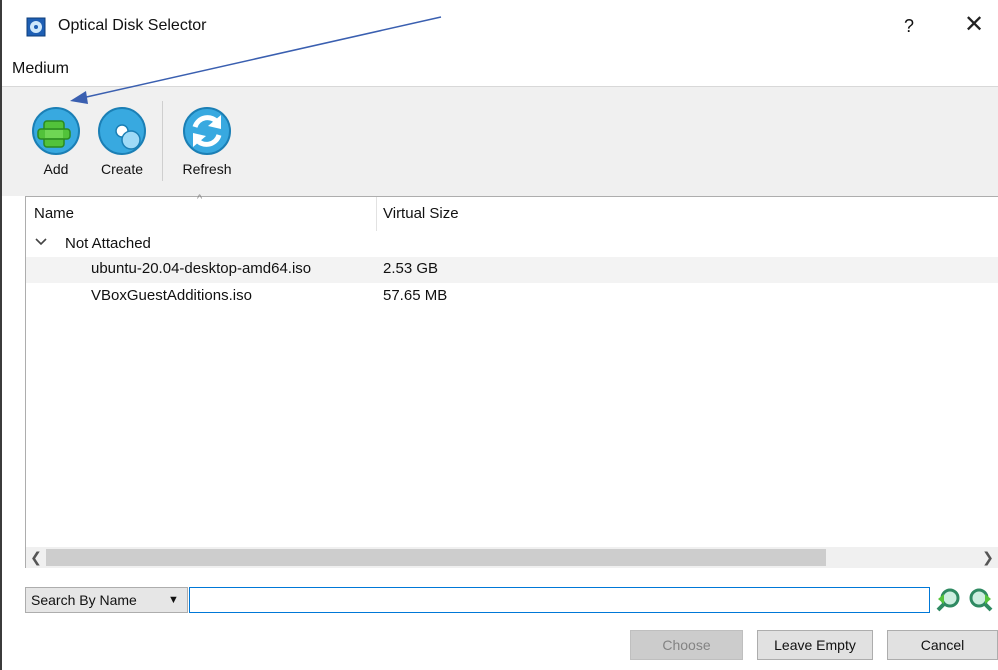 The width and height of the screenshot is (998, 670). What do you see at coordinates (122, 169) in the screenshot?
I see `create-label: Create` at bounding box center [122, 169].